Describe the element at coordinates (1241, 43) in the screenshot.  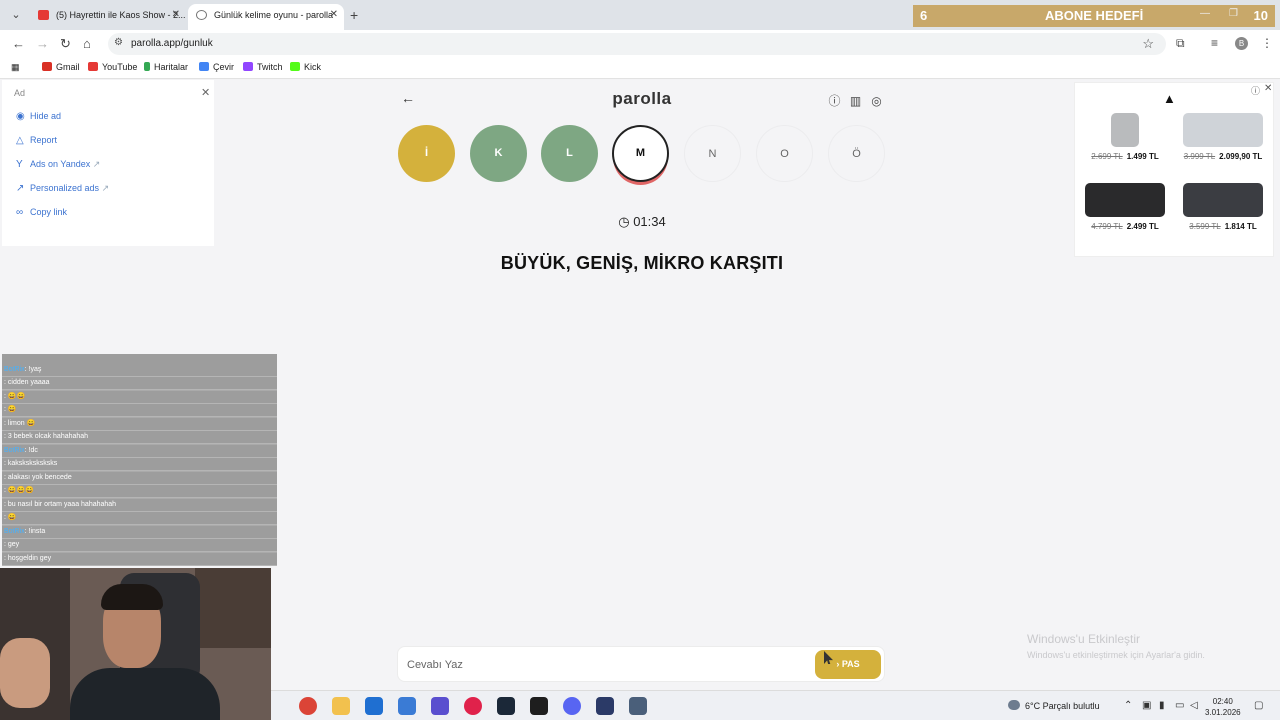
I see `profile-avatar: B` at that location.